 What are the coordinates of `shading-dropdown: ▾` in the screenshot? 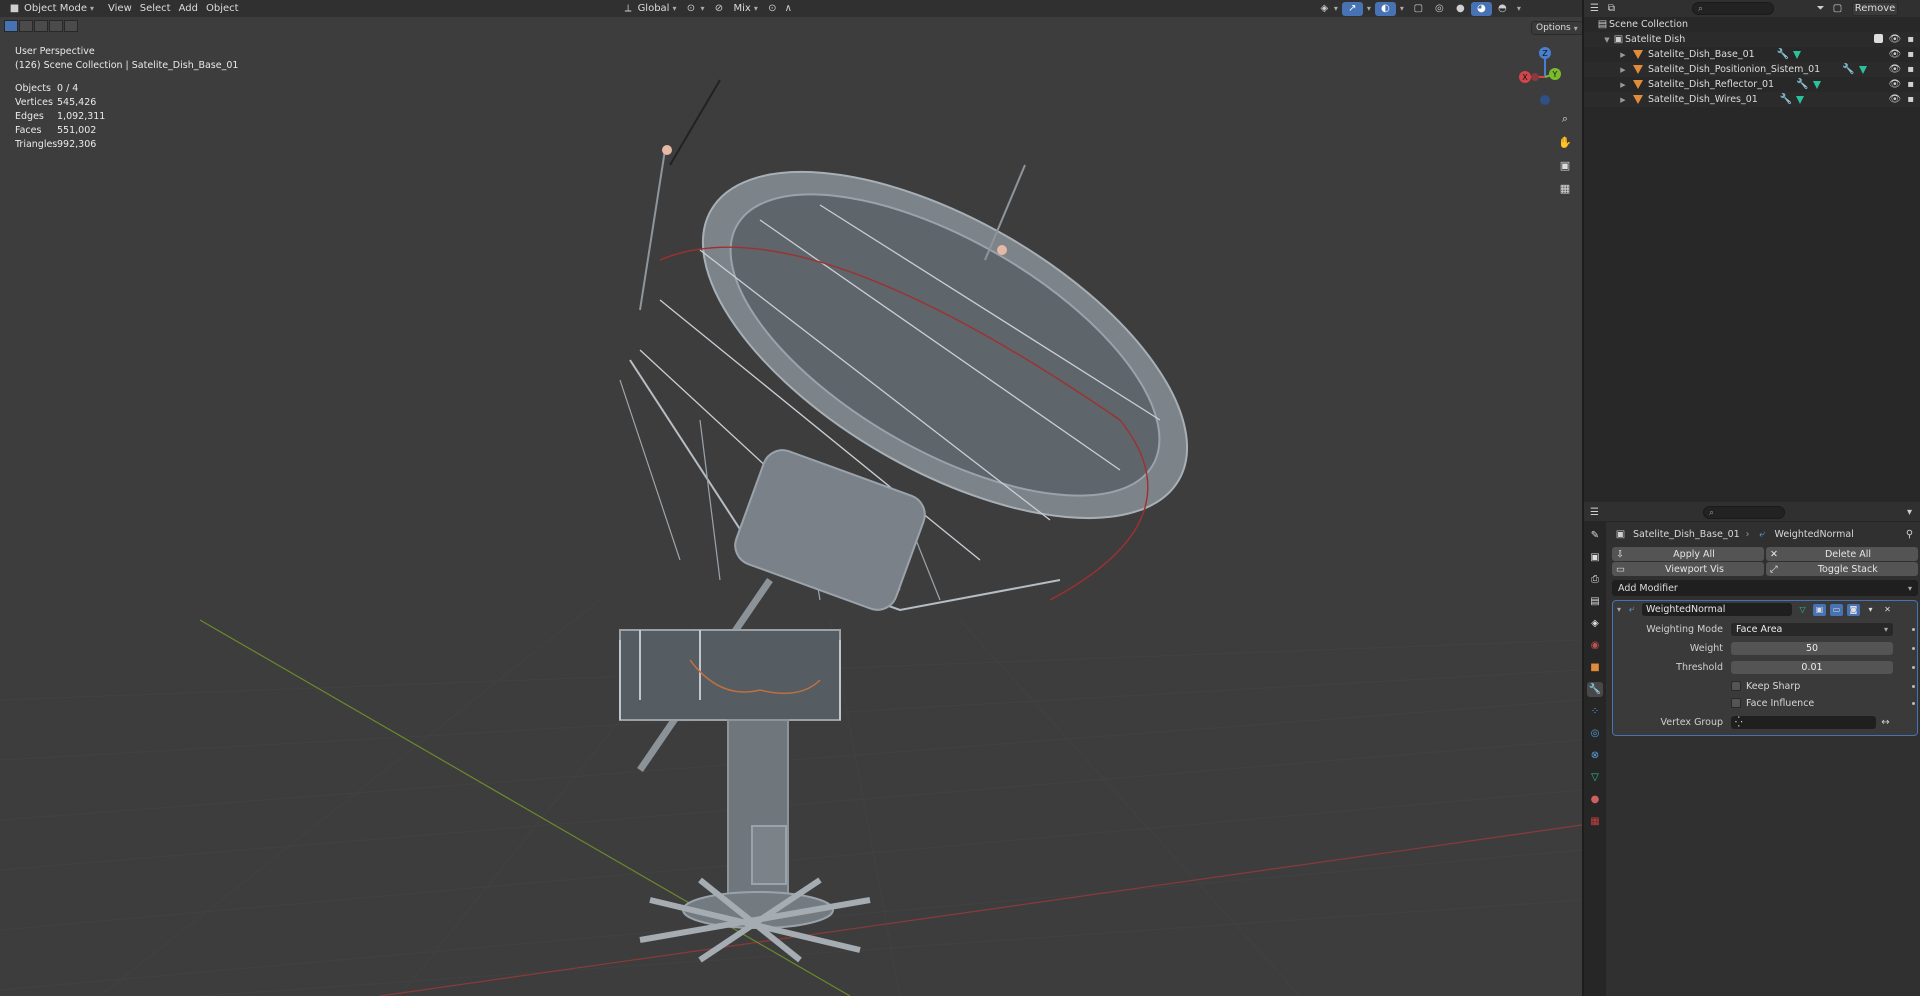 It's located at (1519, 9).